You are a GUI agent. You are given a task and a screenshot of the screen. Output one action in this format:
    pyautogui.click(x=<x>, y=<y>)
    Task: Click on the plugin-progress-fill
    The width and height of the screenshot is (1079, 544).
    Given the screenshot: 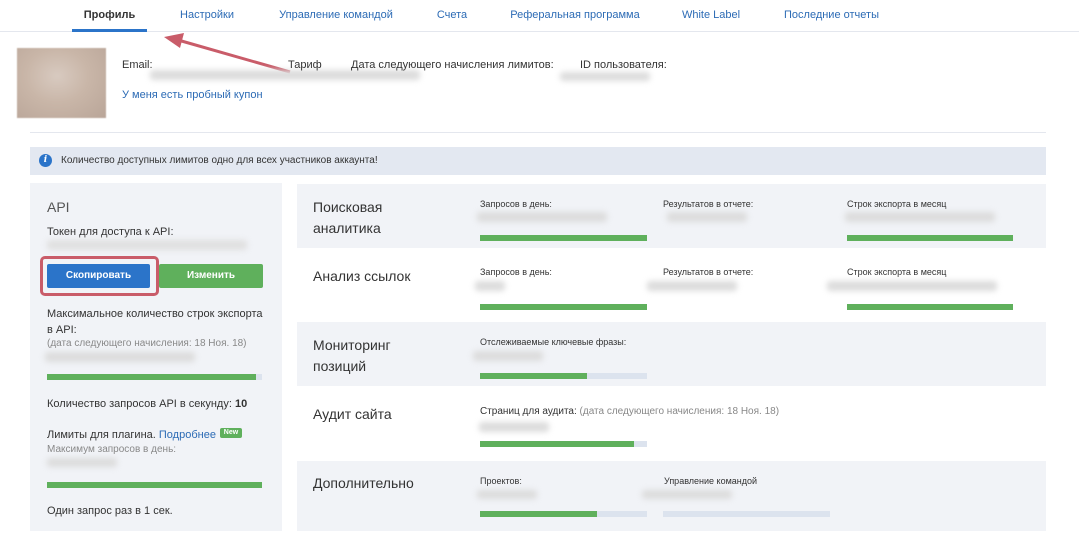 What is the action you would take?
    pyautogui.click(x=154, y=485)
    